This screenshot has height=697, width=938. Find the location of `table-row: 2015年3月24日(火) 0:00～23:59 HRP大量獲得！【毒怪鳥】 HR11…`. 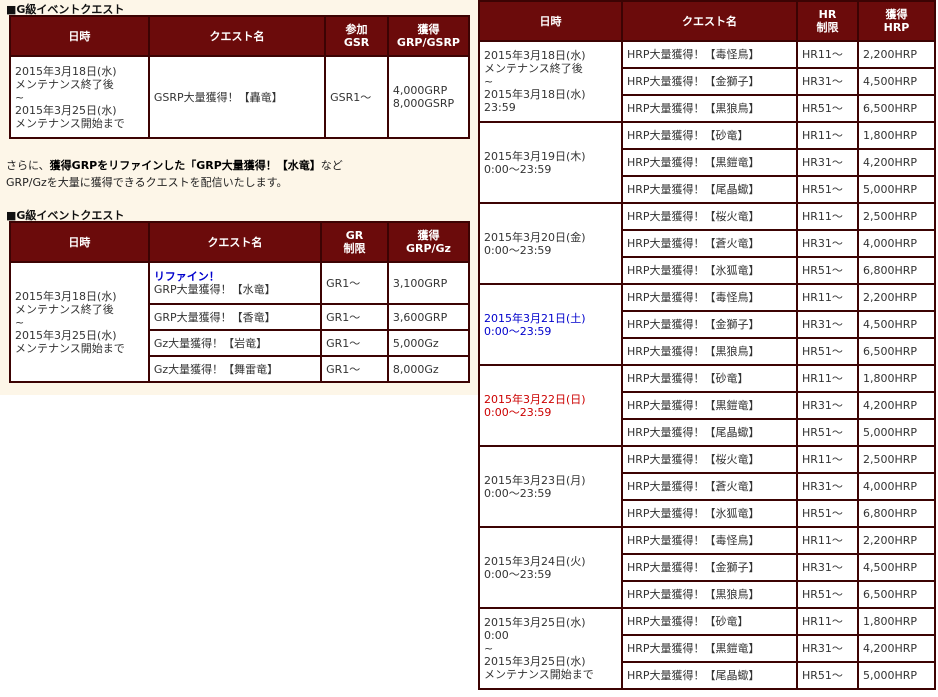

table-row: 2015年3月24日(火) 0:00～23:59 HRP大量獲得！【毒怪鳥】 HR11… is located at coordinates (707, 567).